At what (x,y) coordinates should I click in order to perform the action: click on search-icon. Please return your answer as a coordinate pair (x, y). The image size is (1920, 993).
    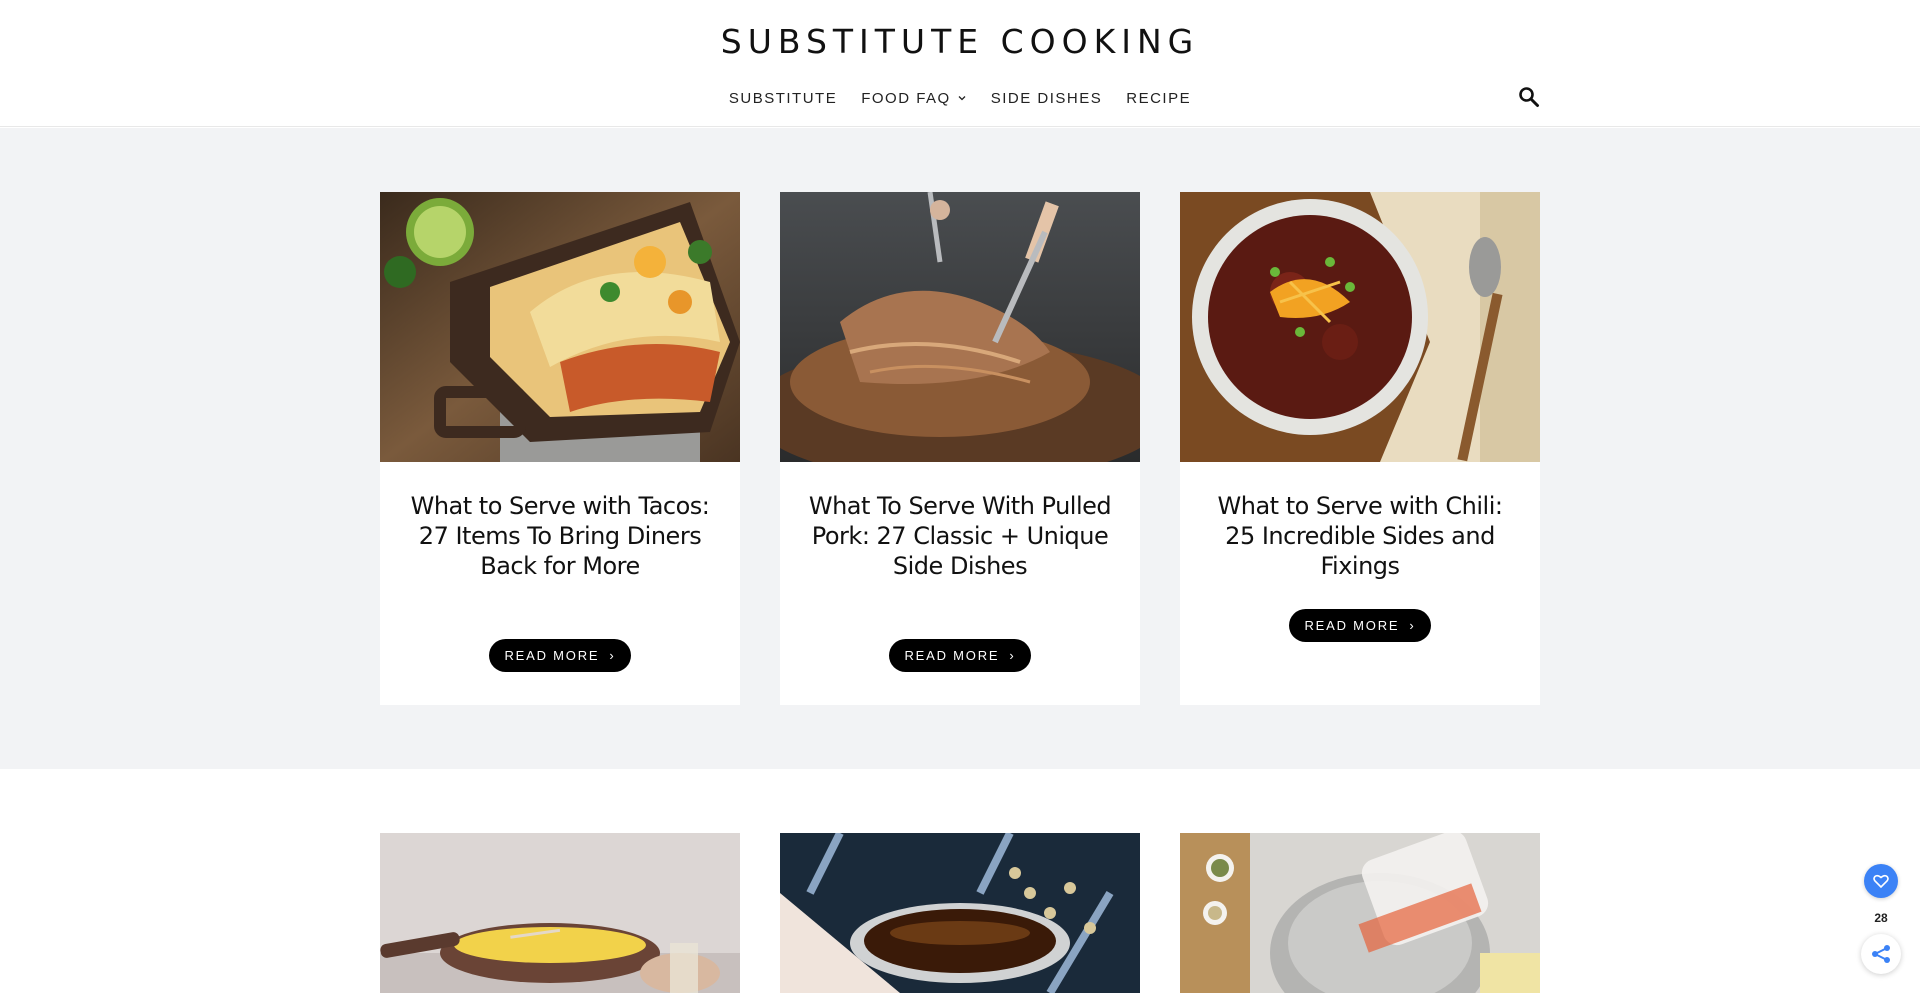
    Looking at the image, I should click on (1529, 97).